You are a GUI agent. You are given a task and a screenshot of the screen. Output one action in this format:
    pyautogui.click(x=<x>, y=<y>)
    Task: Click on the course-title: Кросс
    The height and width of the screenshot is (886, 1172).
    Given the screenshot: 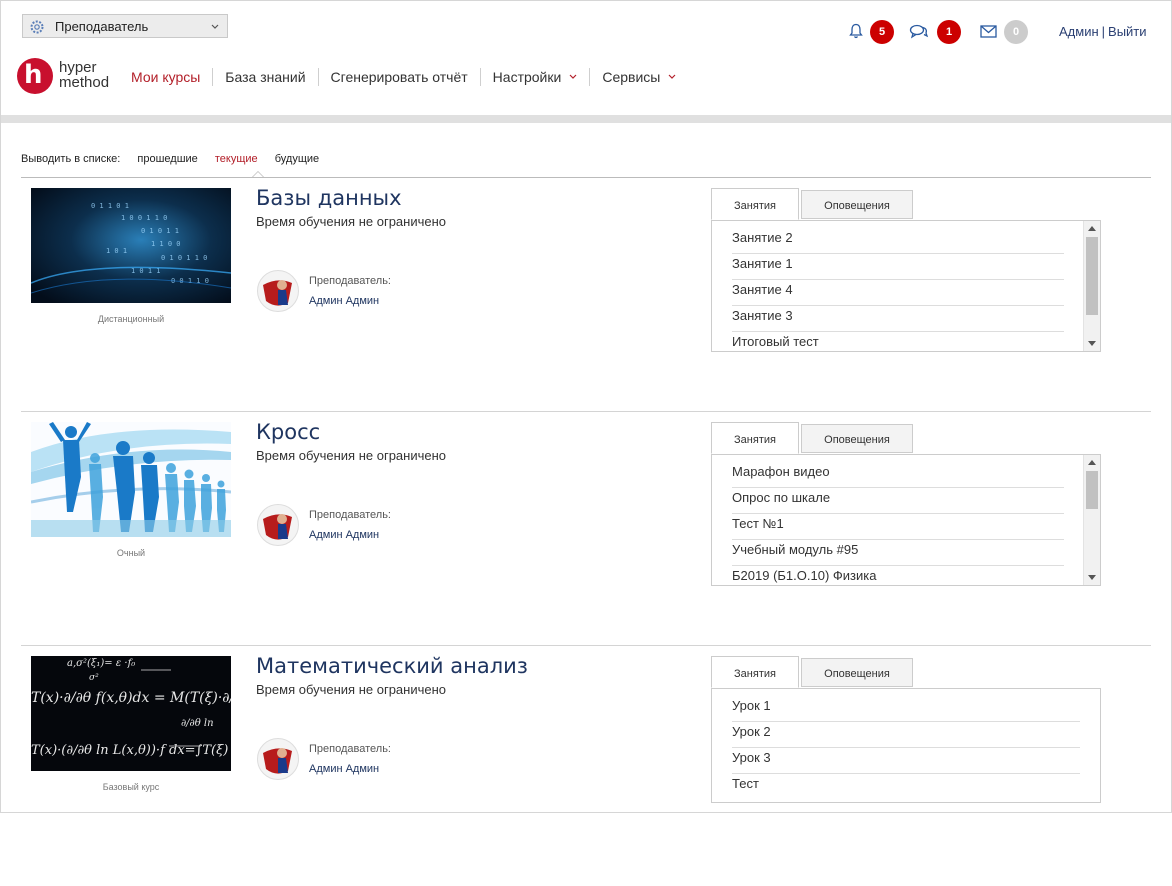 What is the action you would take?
    pyautogui.click(x=288, y=432)
    